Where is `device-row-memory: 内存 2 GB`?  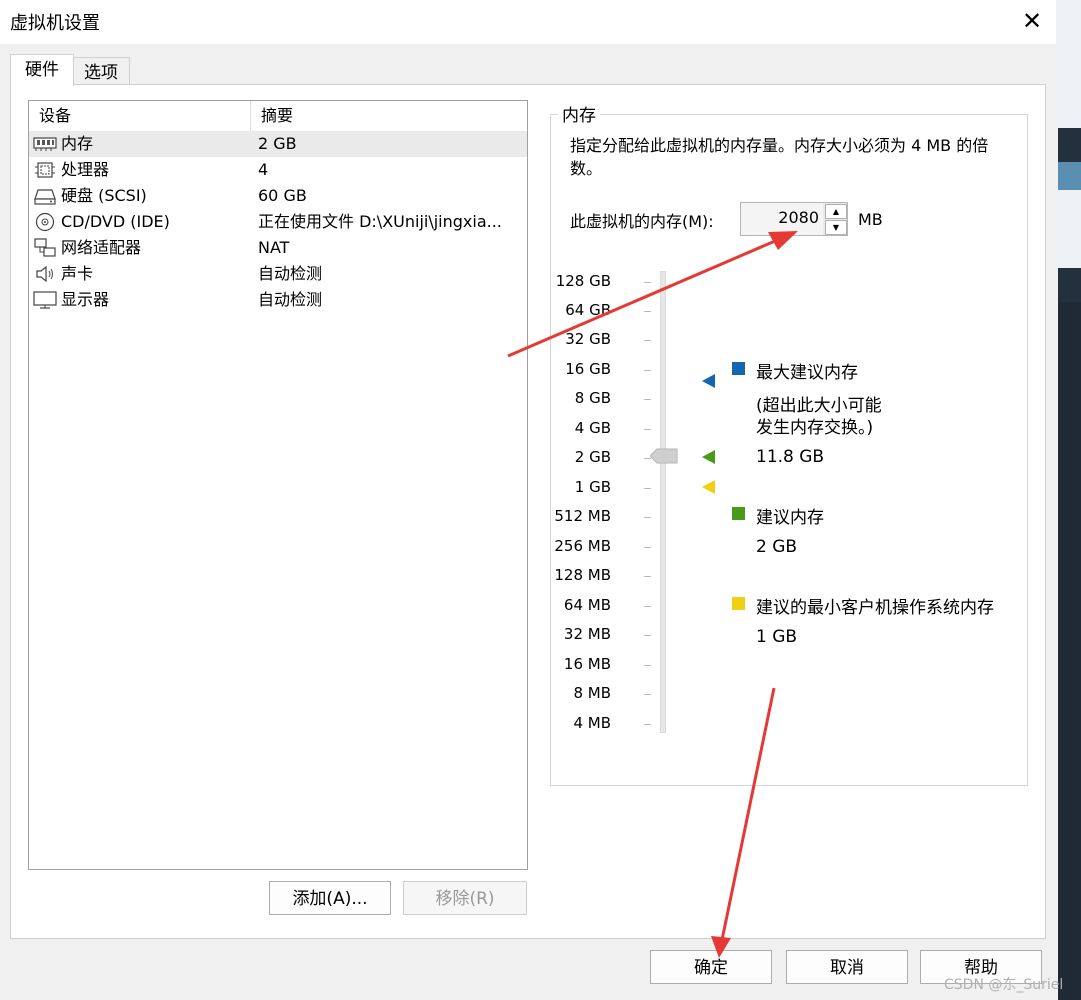
device-row-memory: 内存 2 GB is located at coordinates (278, 144).